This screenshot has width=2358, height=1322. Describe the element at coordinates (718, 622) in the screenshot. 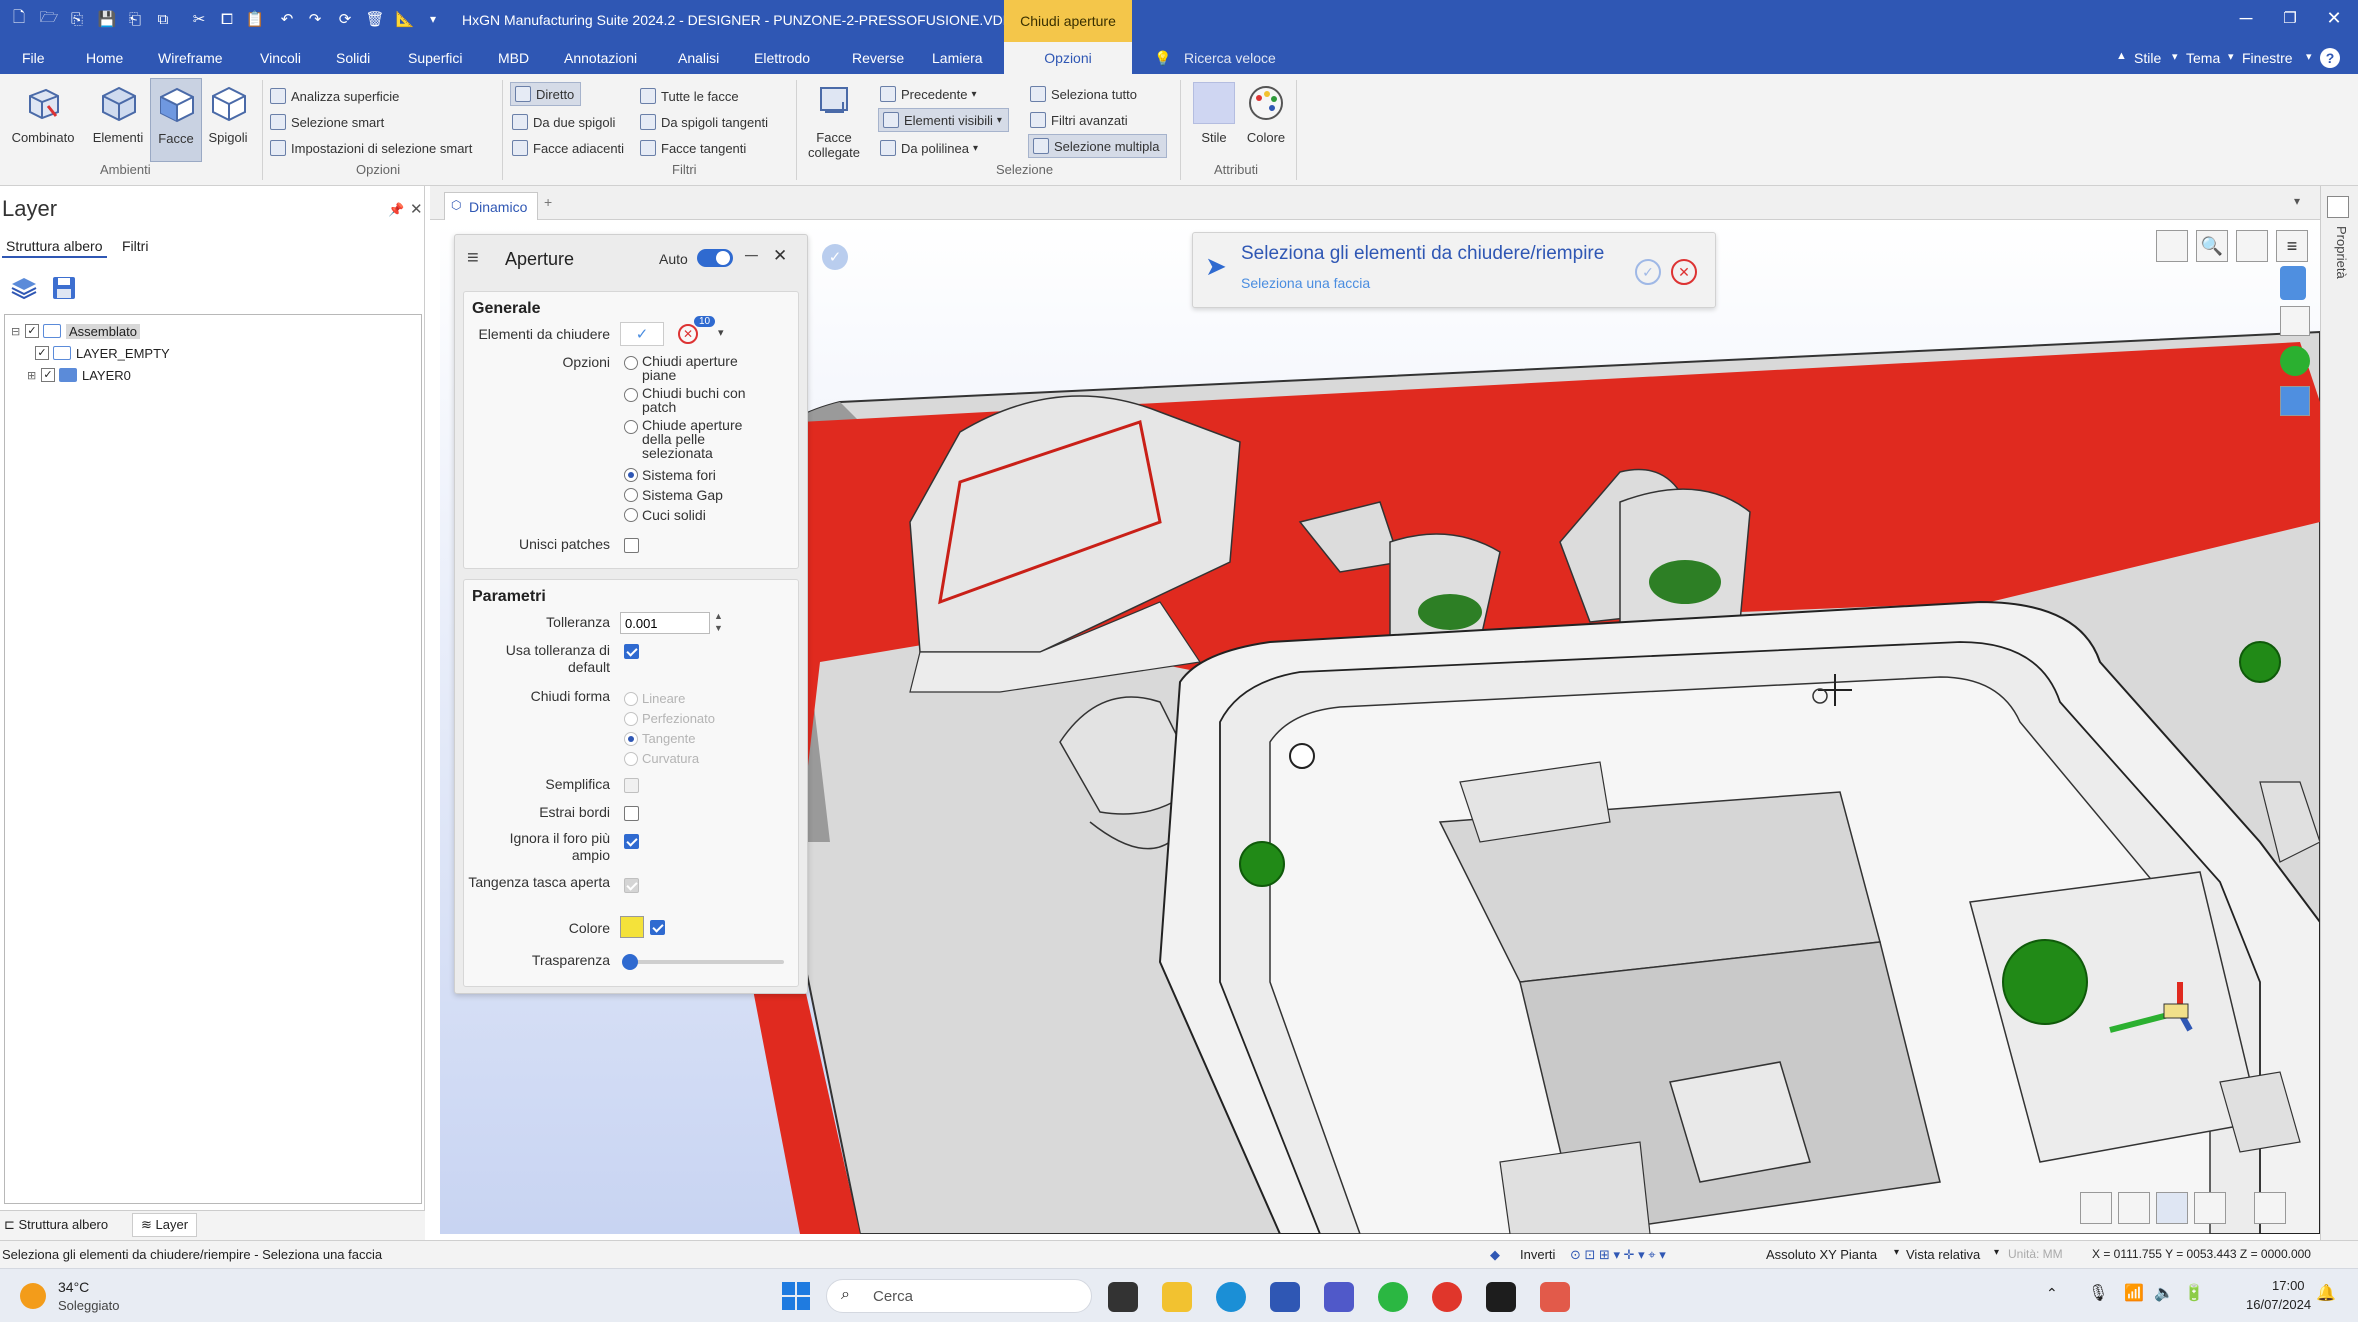

I see `spinner-icon: ▲ ▼` at that location.